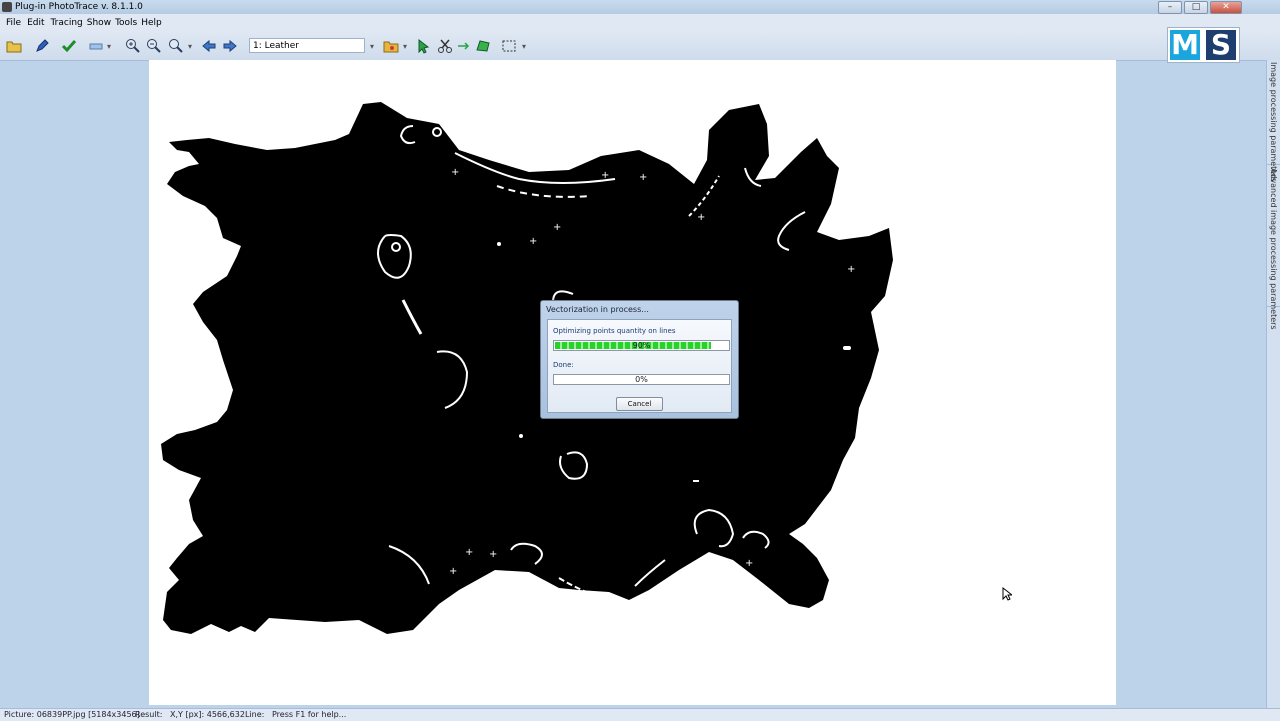  Describe the element at coordinates (14, 46) in the screenshot. I see `open-folder-icon` at that location.